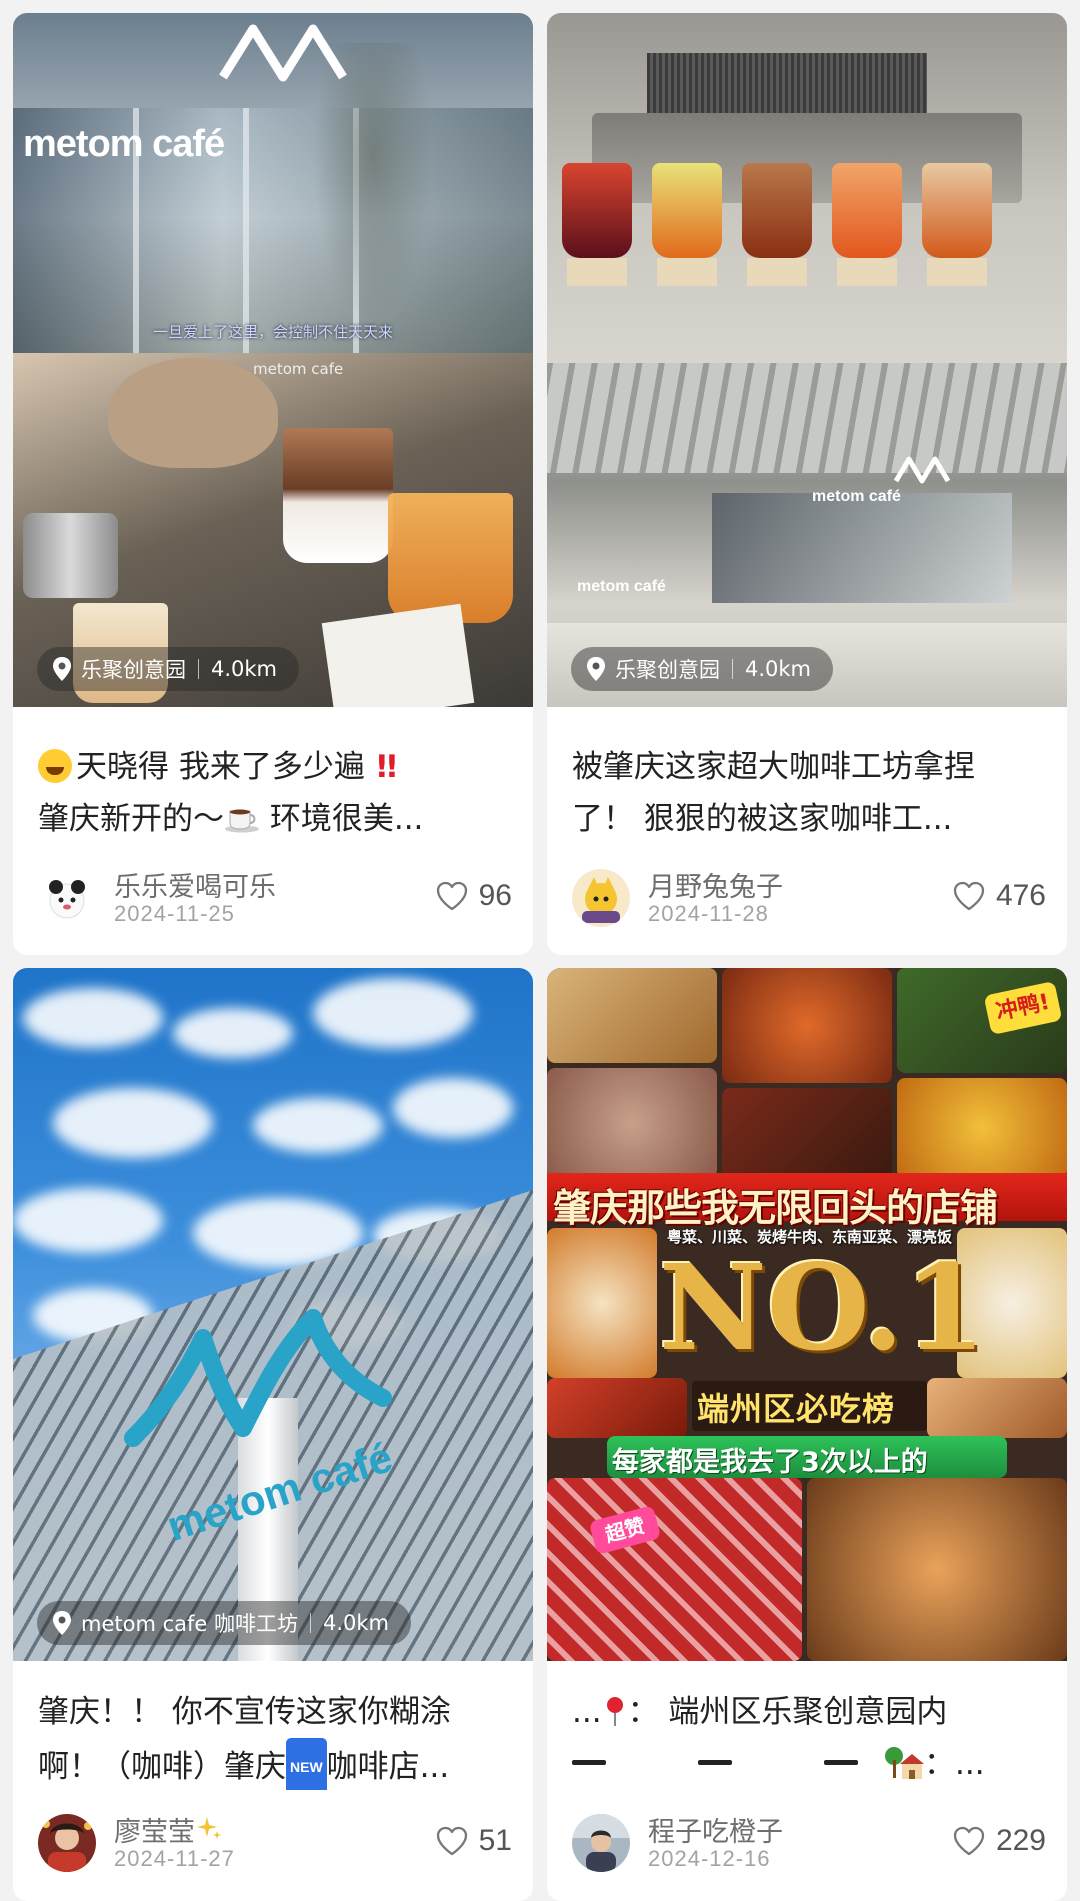 This screenshot has height=1901, width=1080. What do you see at coordinates (473, 1841) in the screenshot?
I see `like-button: 51` at bounding box center [473, 1841].